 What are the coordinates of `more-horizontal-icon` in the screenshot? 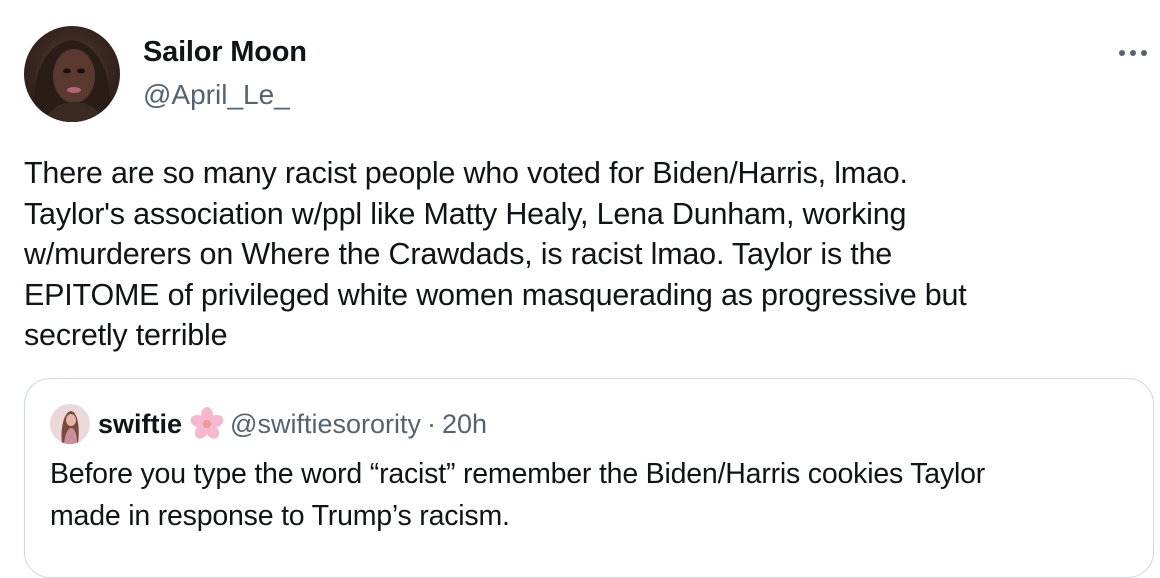 It's located at (1133, 53).